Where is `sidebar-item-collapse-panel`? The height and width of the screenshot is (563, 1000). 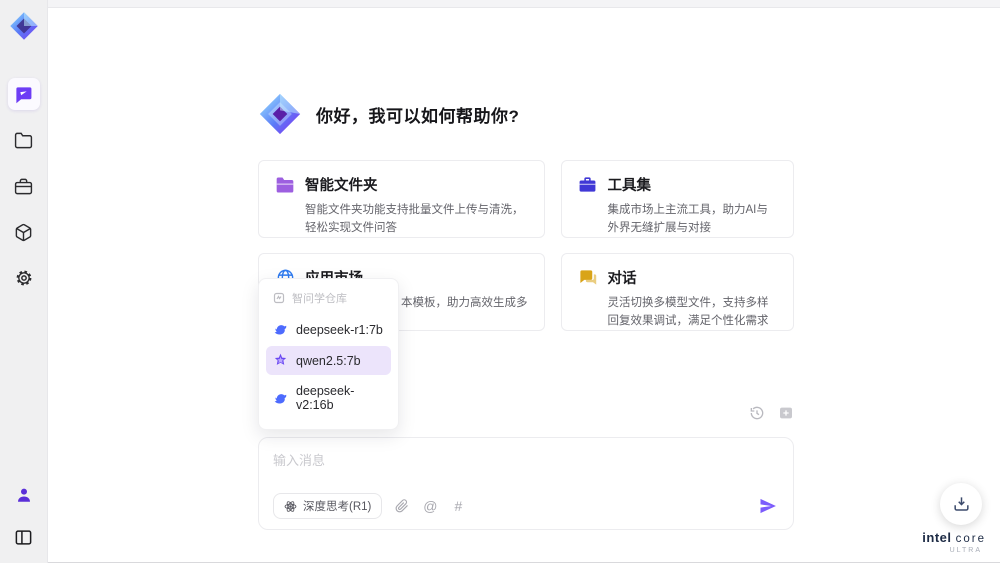 sidebar-item-collapse-panel is located at coordinates (24, 537).